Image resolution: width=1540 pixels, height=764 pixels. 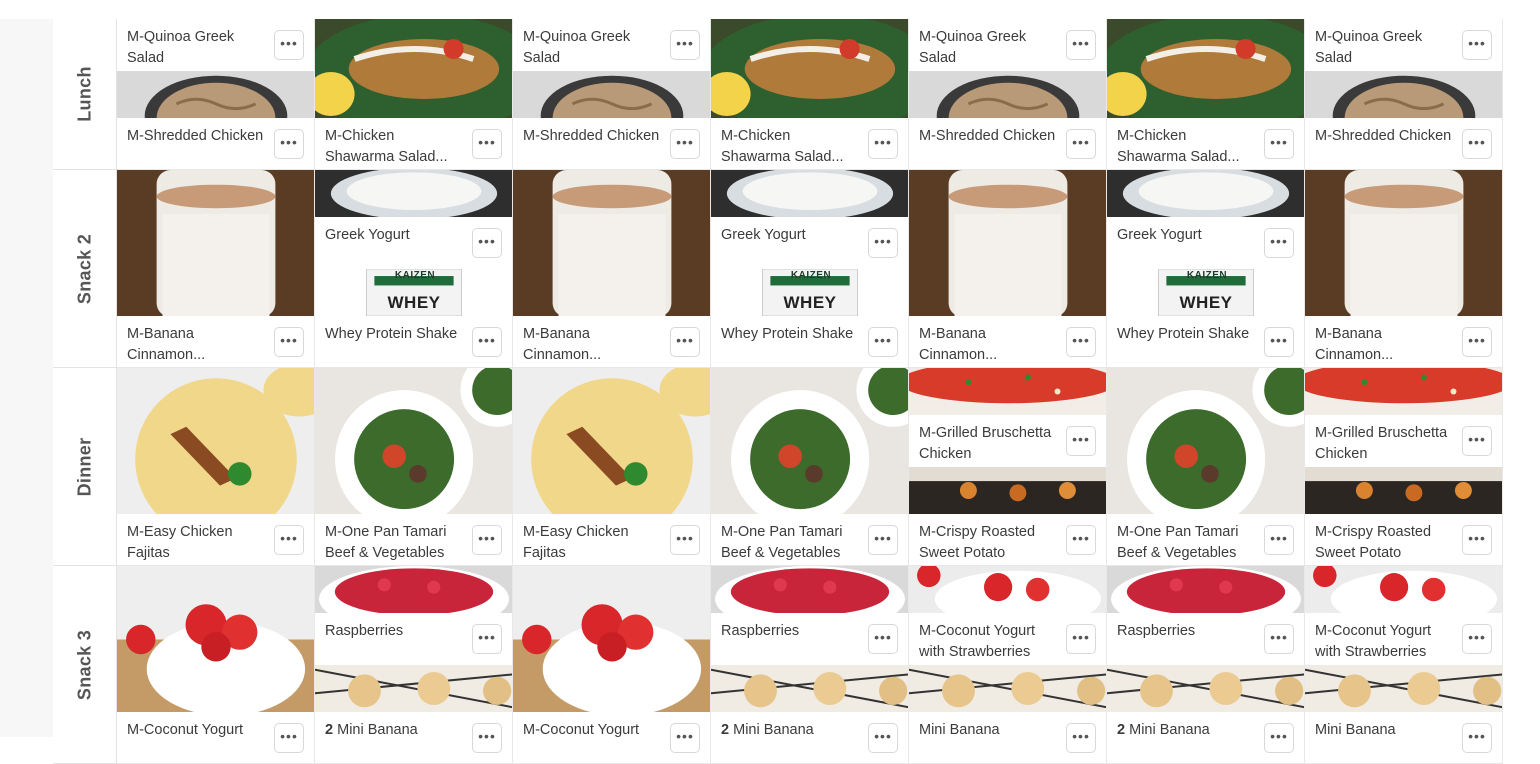 I want to click on meal-cell: M-Easy Chicken Fajitas •••, so click(x=612, y=467).